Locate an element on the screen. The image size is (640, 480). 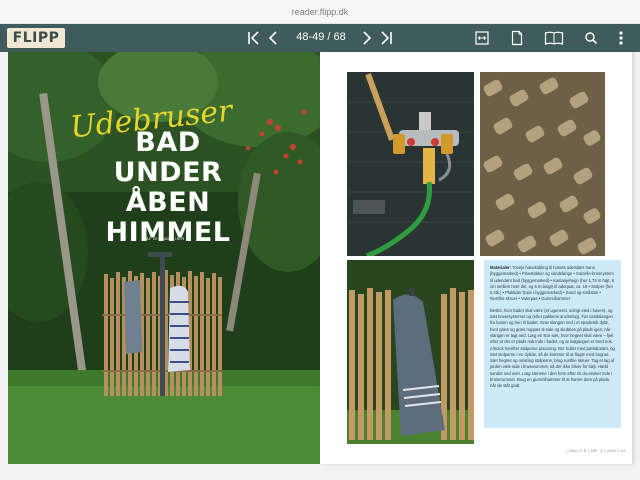
title-line-1: BAD is located at coordinates (168, 142).